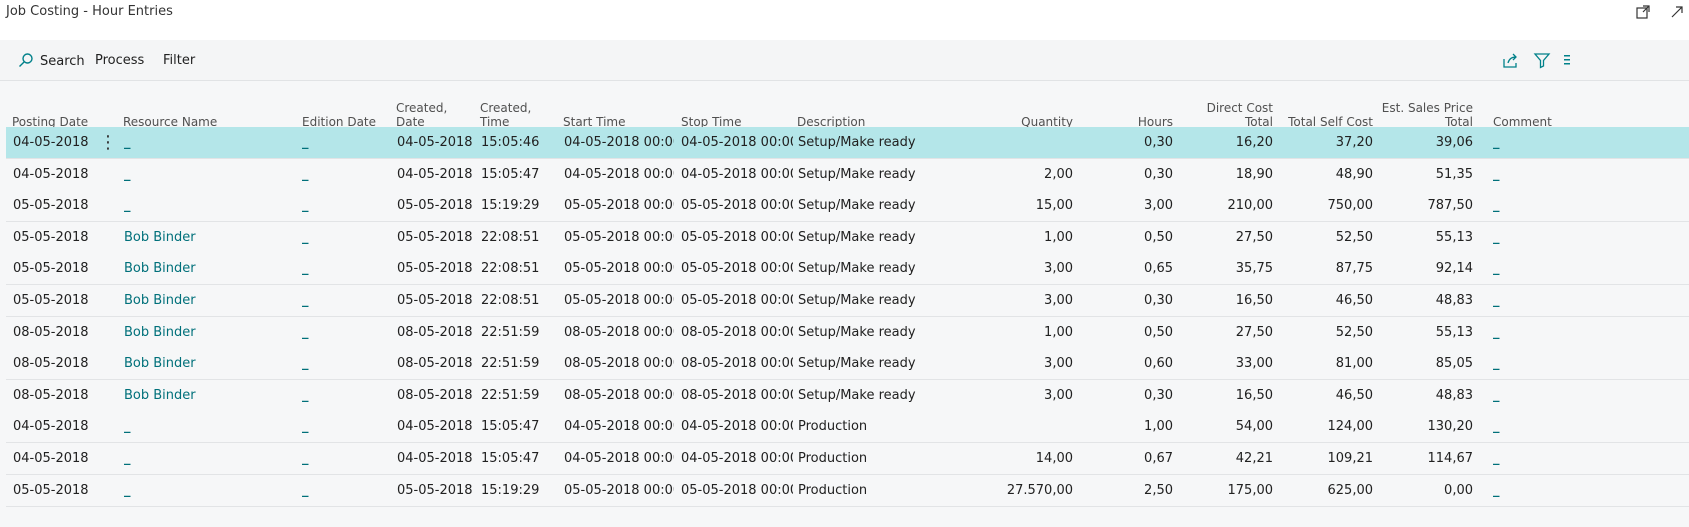 The image size is (1689, 527). Describe the element at coordinates (1158, 427) in the screenshot. I see `cell-hours: 1,00` at that location.